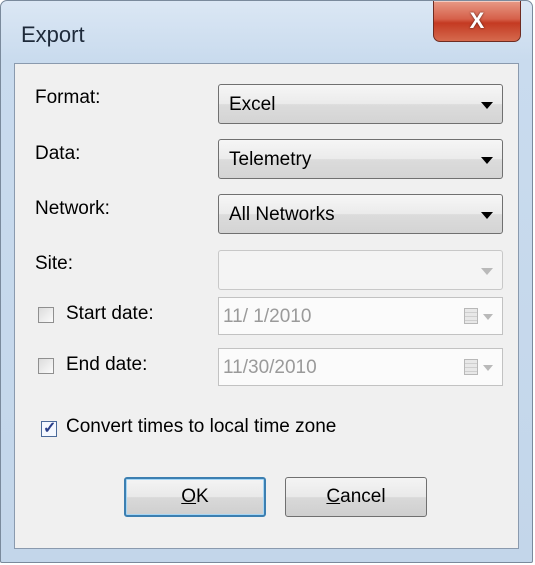  Describe the element at coordinates (360, 104) in the screenshot. I see `format-dropdown: Excel` at that location.